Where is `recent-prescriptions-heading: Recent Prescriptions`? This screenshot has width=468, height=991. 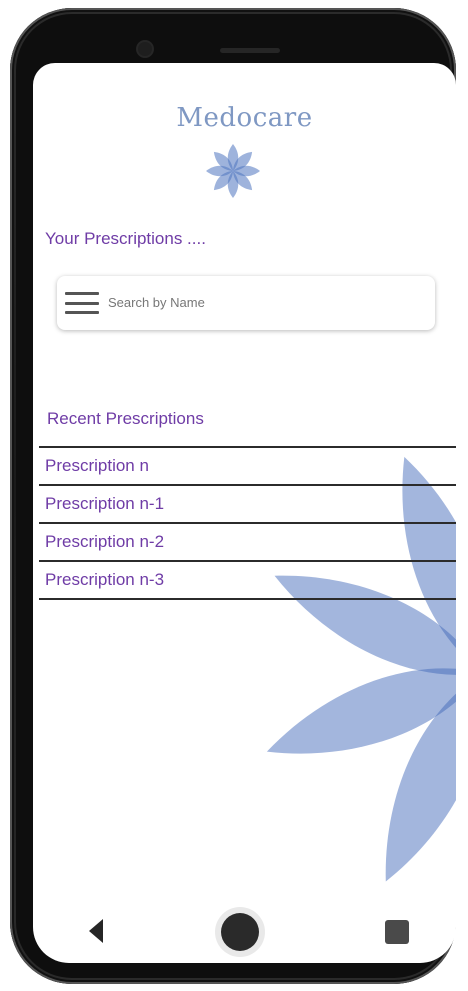
recent-prescriptions-heading: Recent Prescriptions is located at coordinates (125, 418).